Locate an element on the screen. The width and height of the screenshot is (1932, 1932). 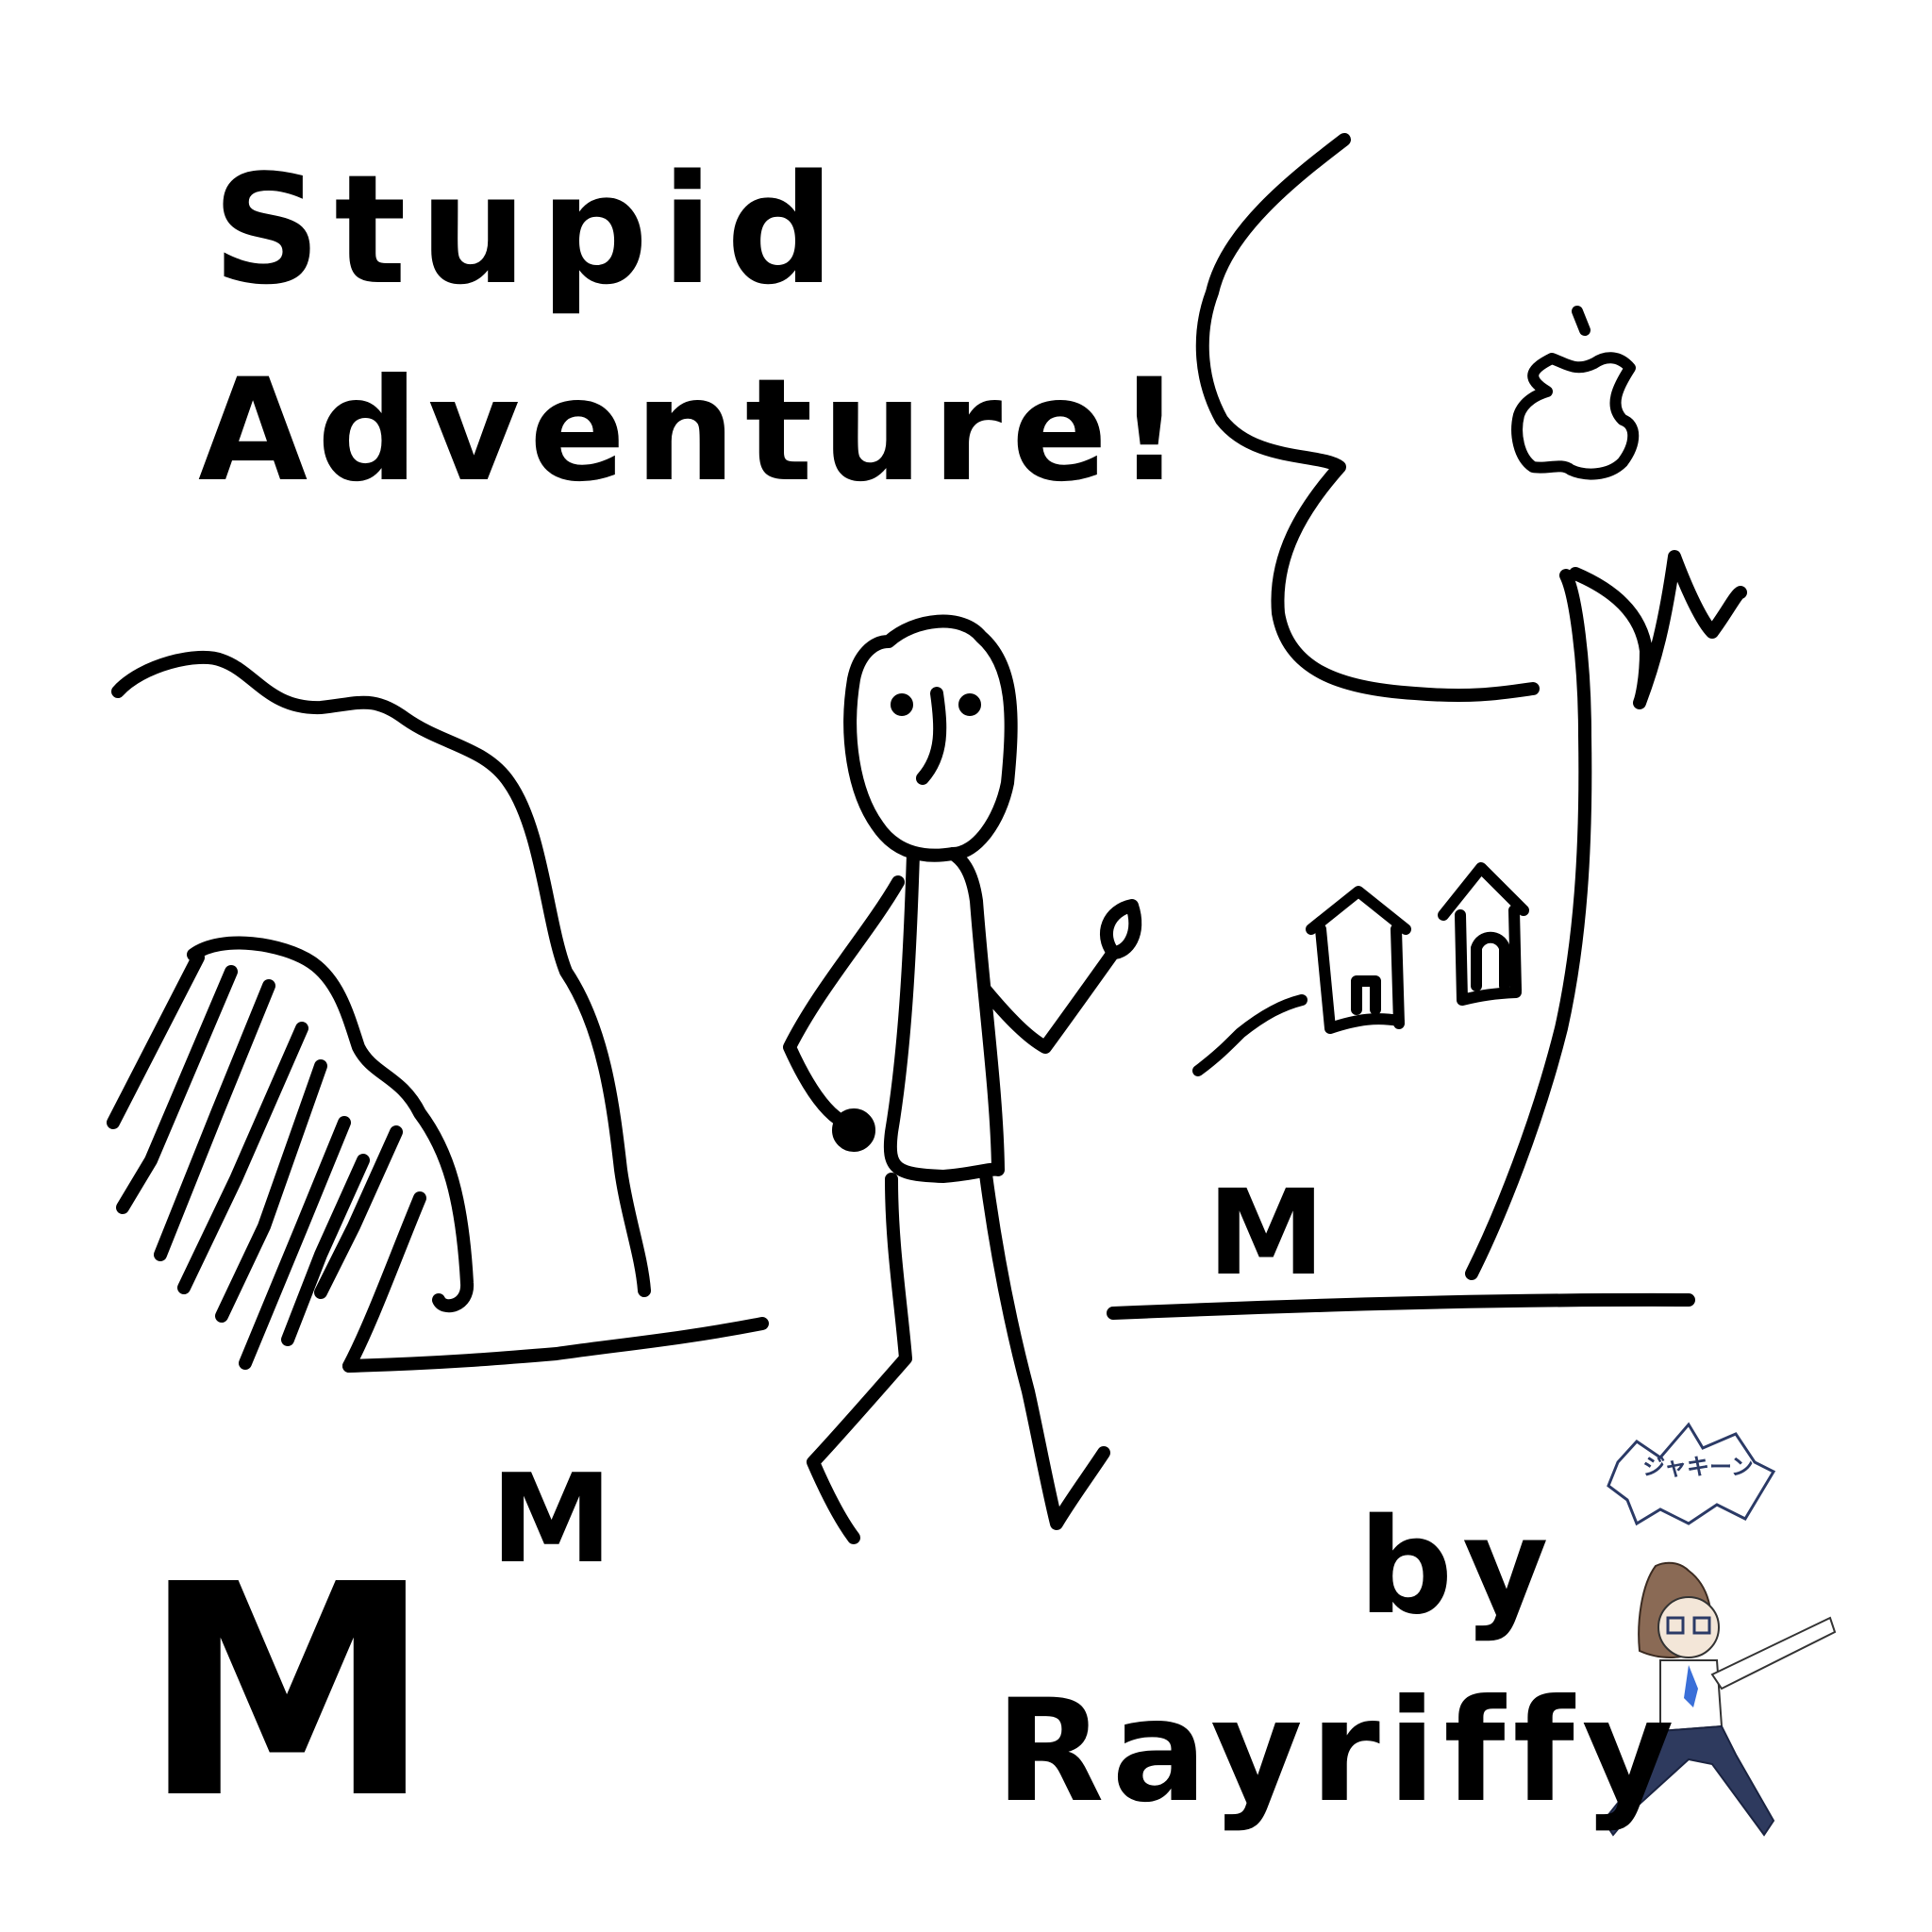
apple-drawing is located at coordinates (1576, 393).